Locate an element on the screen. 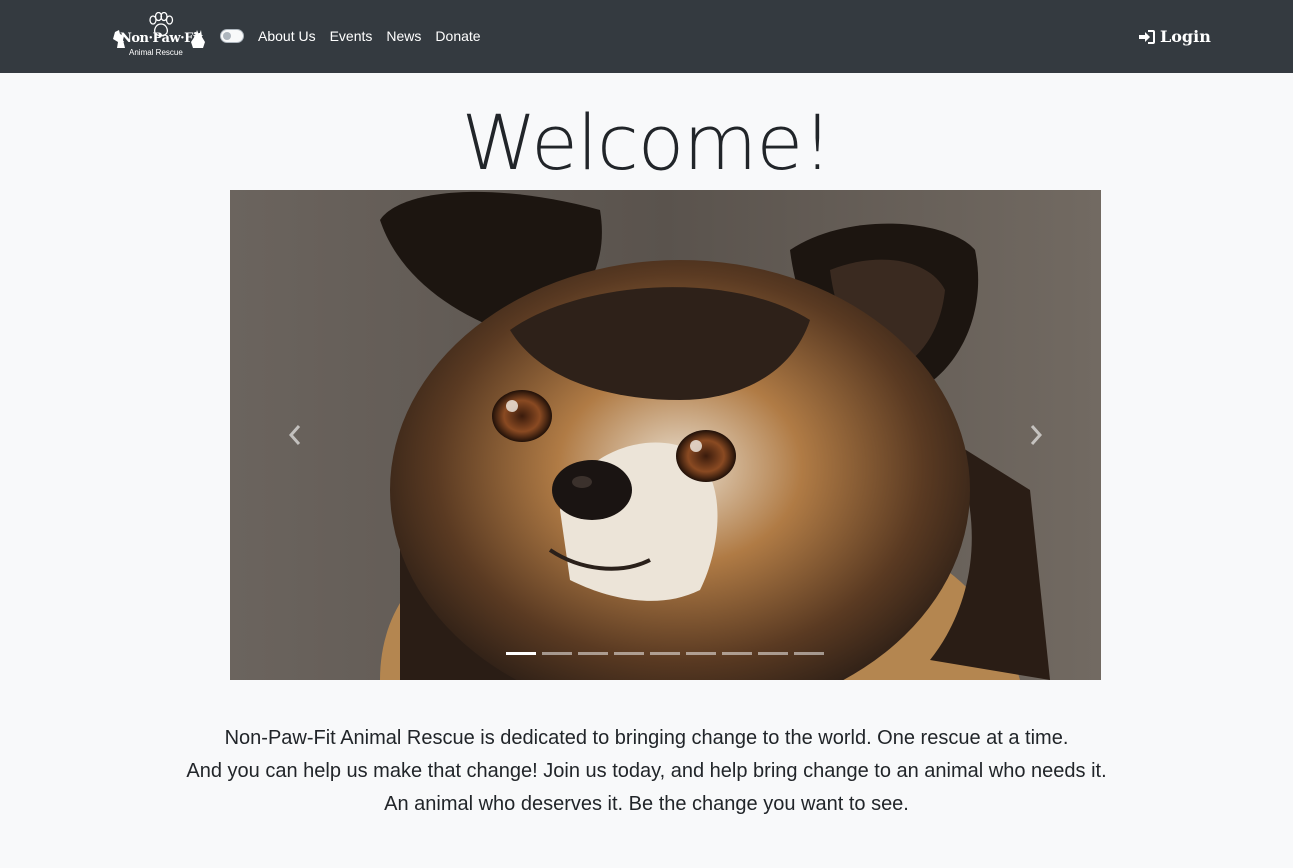 Image resolution: width=1293 pixels, height=868 pixels. nav-link-donate: Donate is located at coordinates (457, 36).